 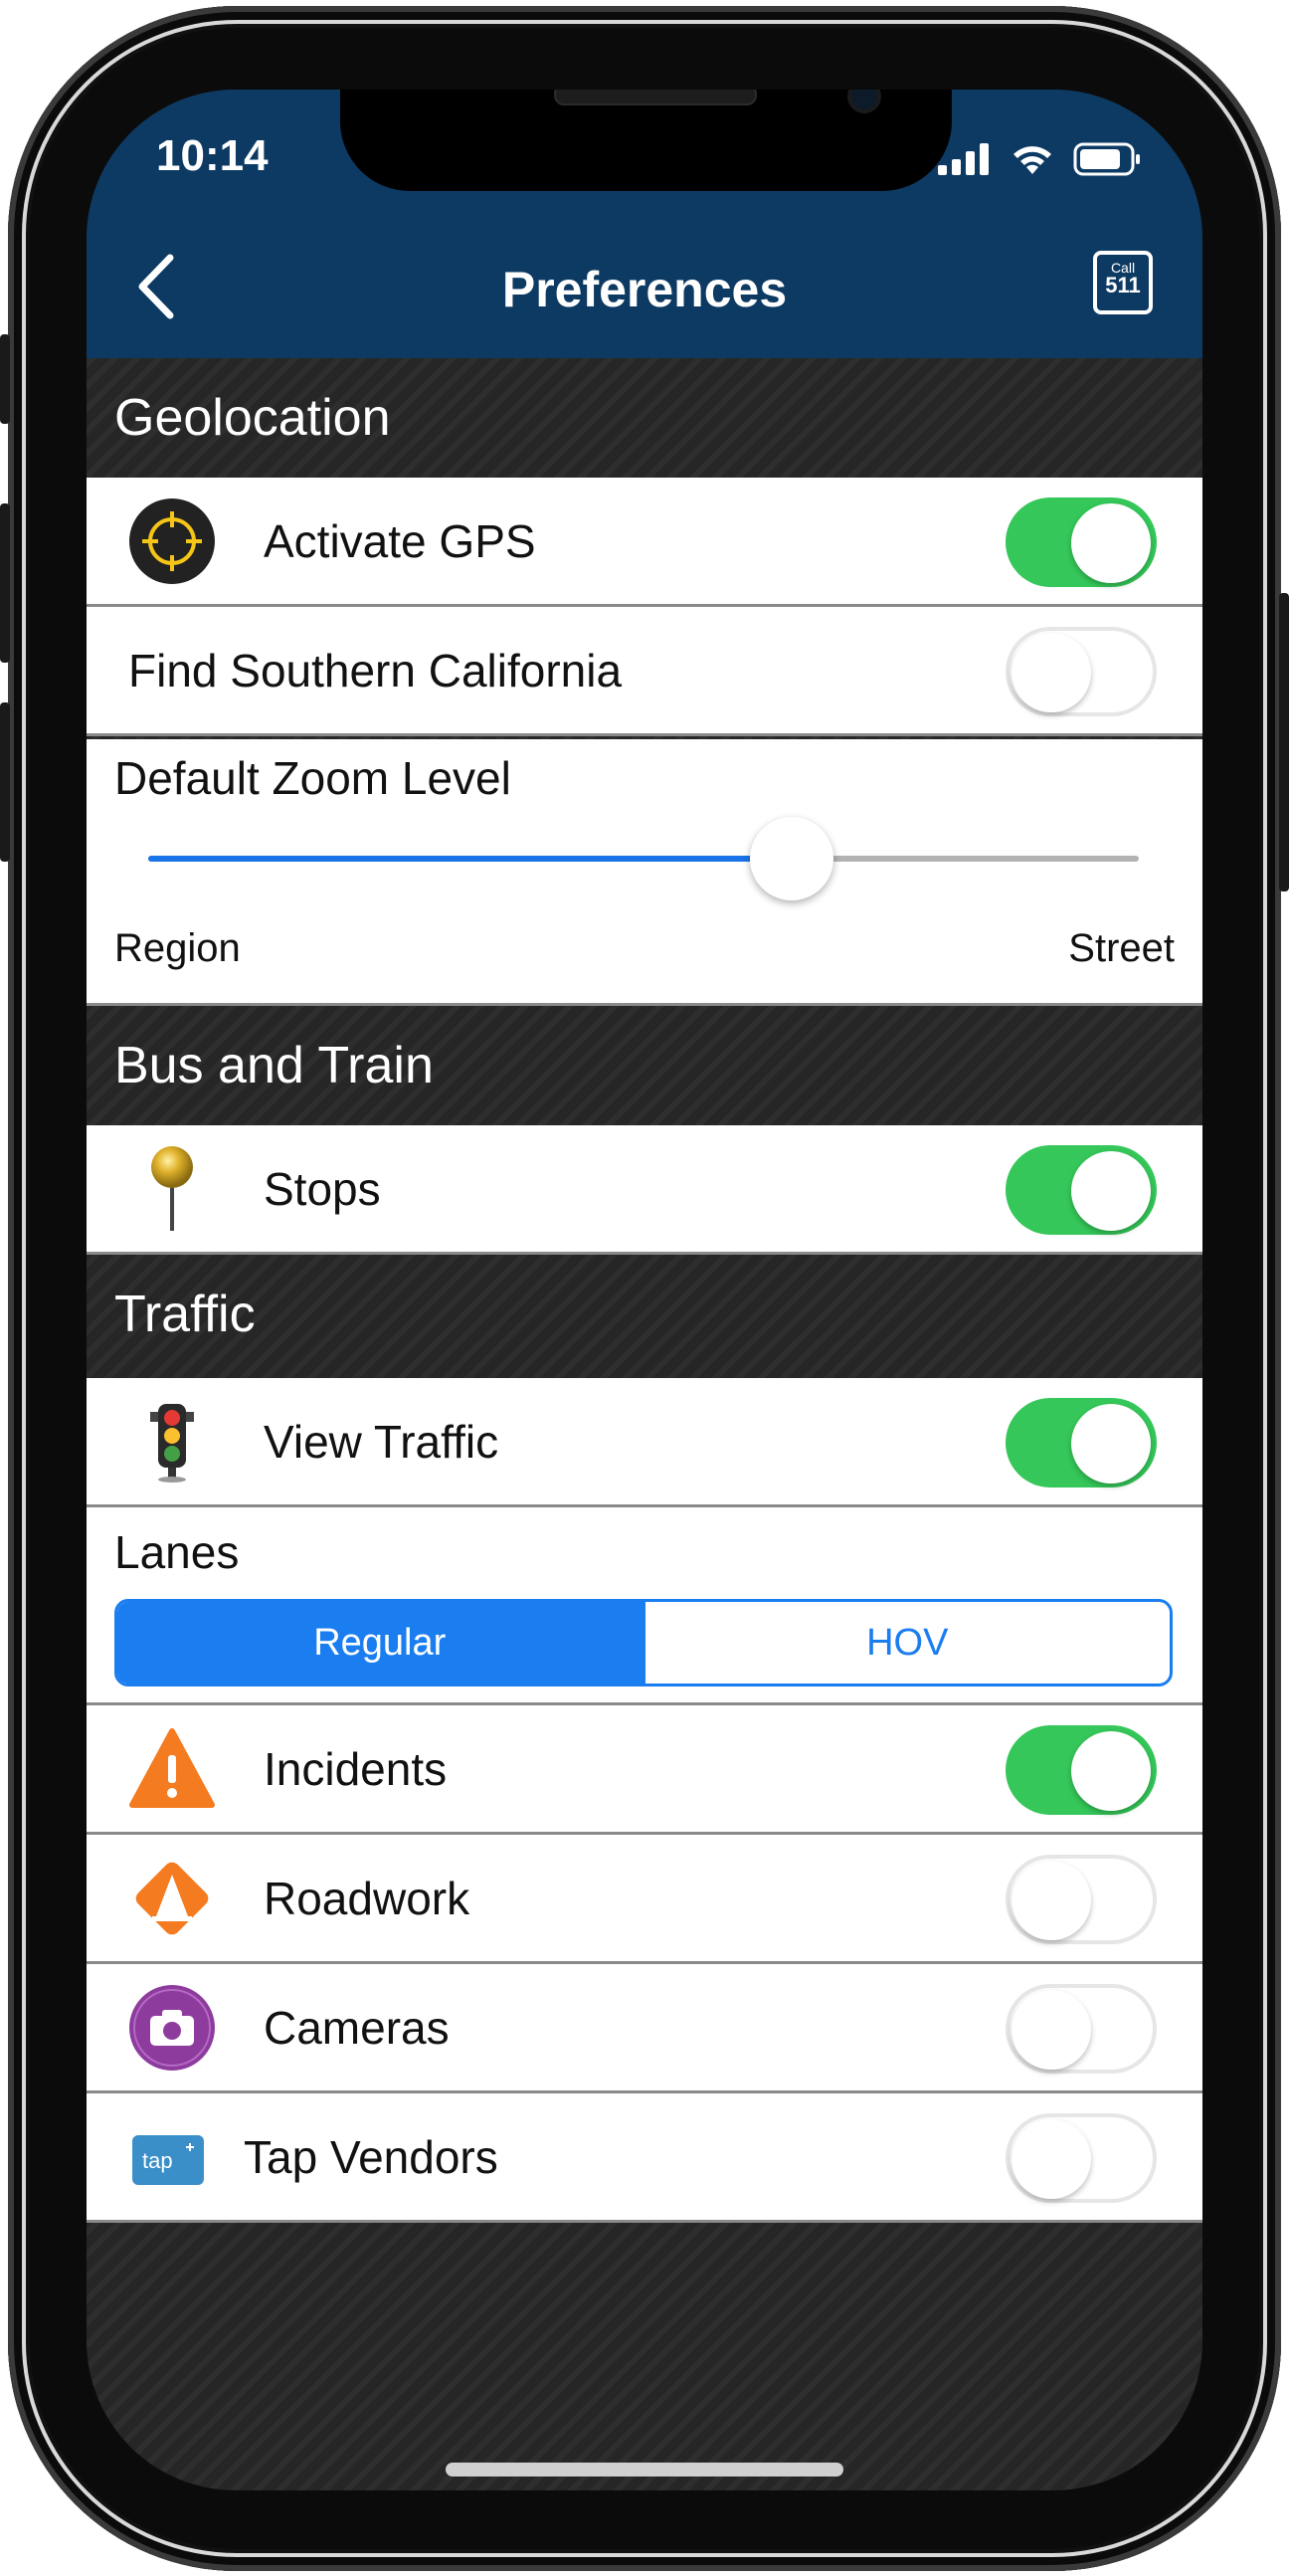 What do you see at coordinates (382, 1441) in the screenshot?
I see `view-traffic-label: View Traffic` at bounding box center [382, 1441].